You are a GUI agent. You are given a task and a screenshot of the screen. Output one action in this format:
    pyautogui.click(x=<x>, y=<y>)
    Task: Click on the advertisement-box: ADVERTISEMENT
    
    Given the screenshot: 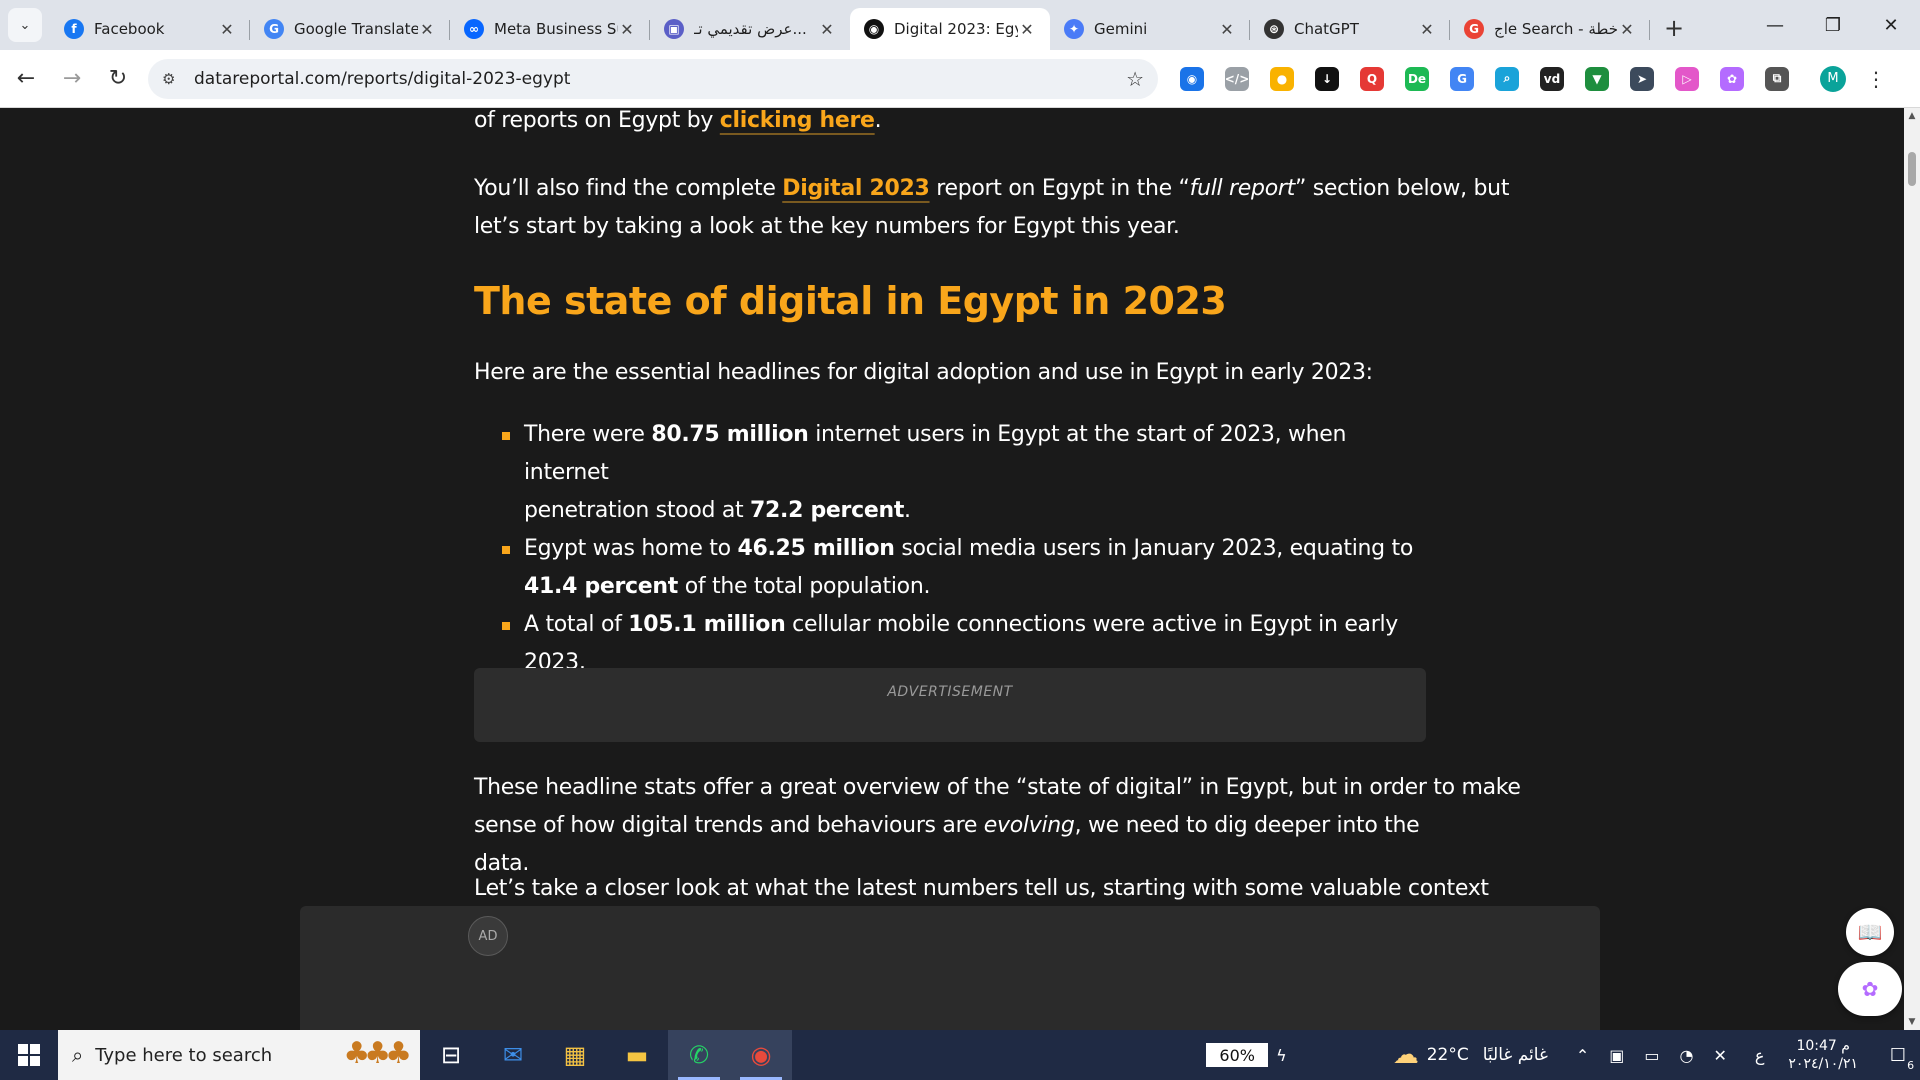 What is the action you would take?
    pyautogui.click(x=950, y=705)
    